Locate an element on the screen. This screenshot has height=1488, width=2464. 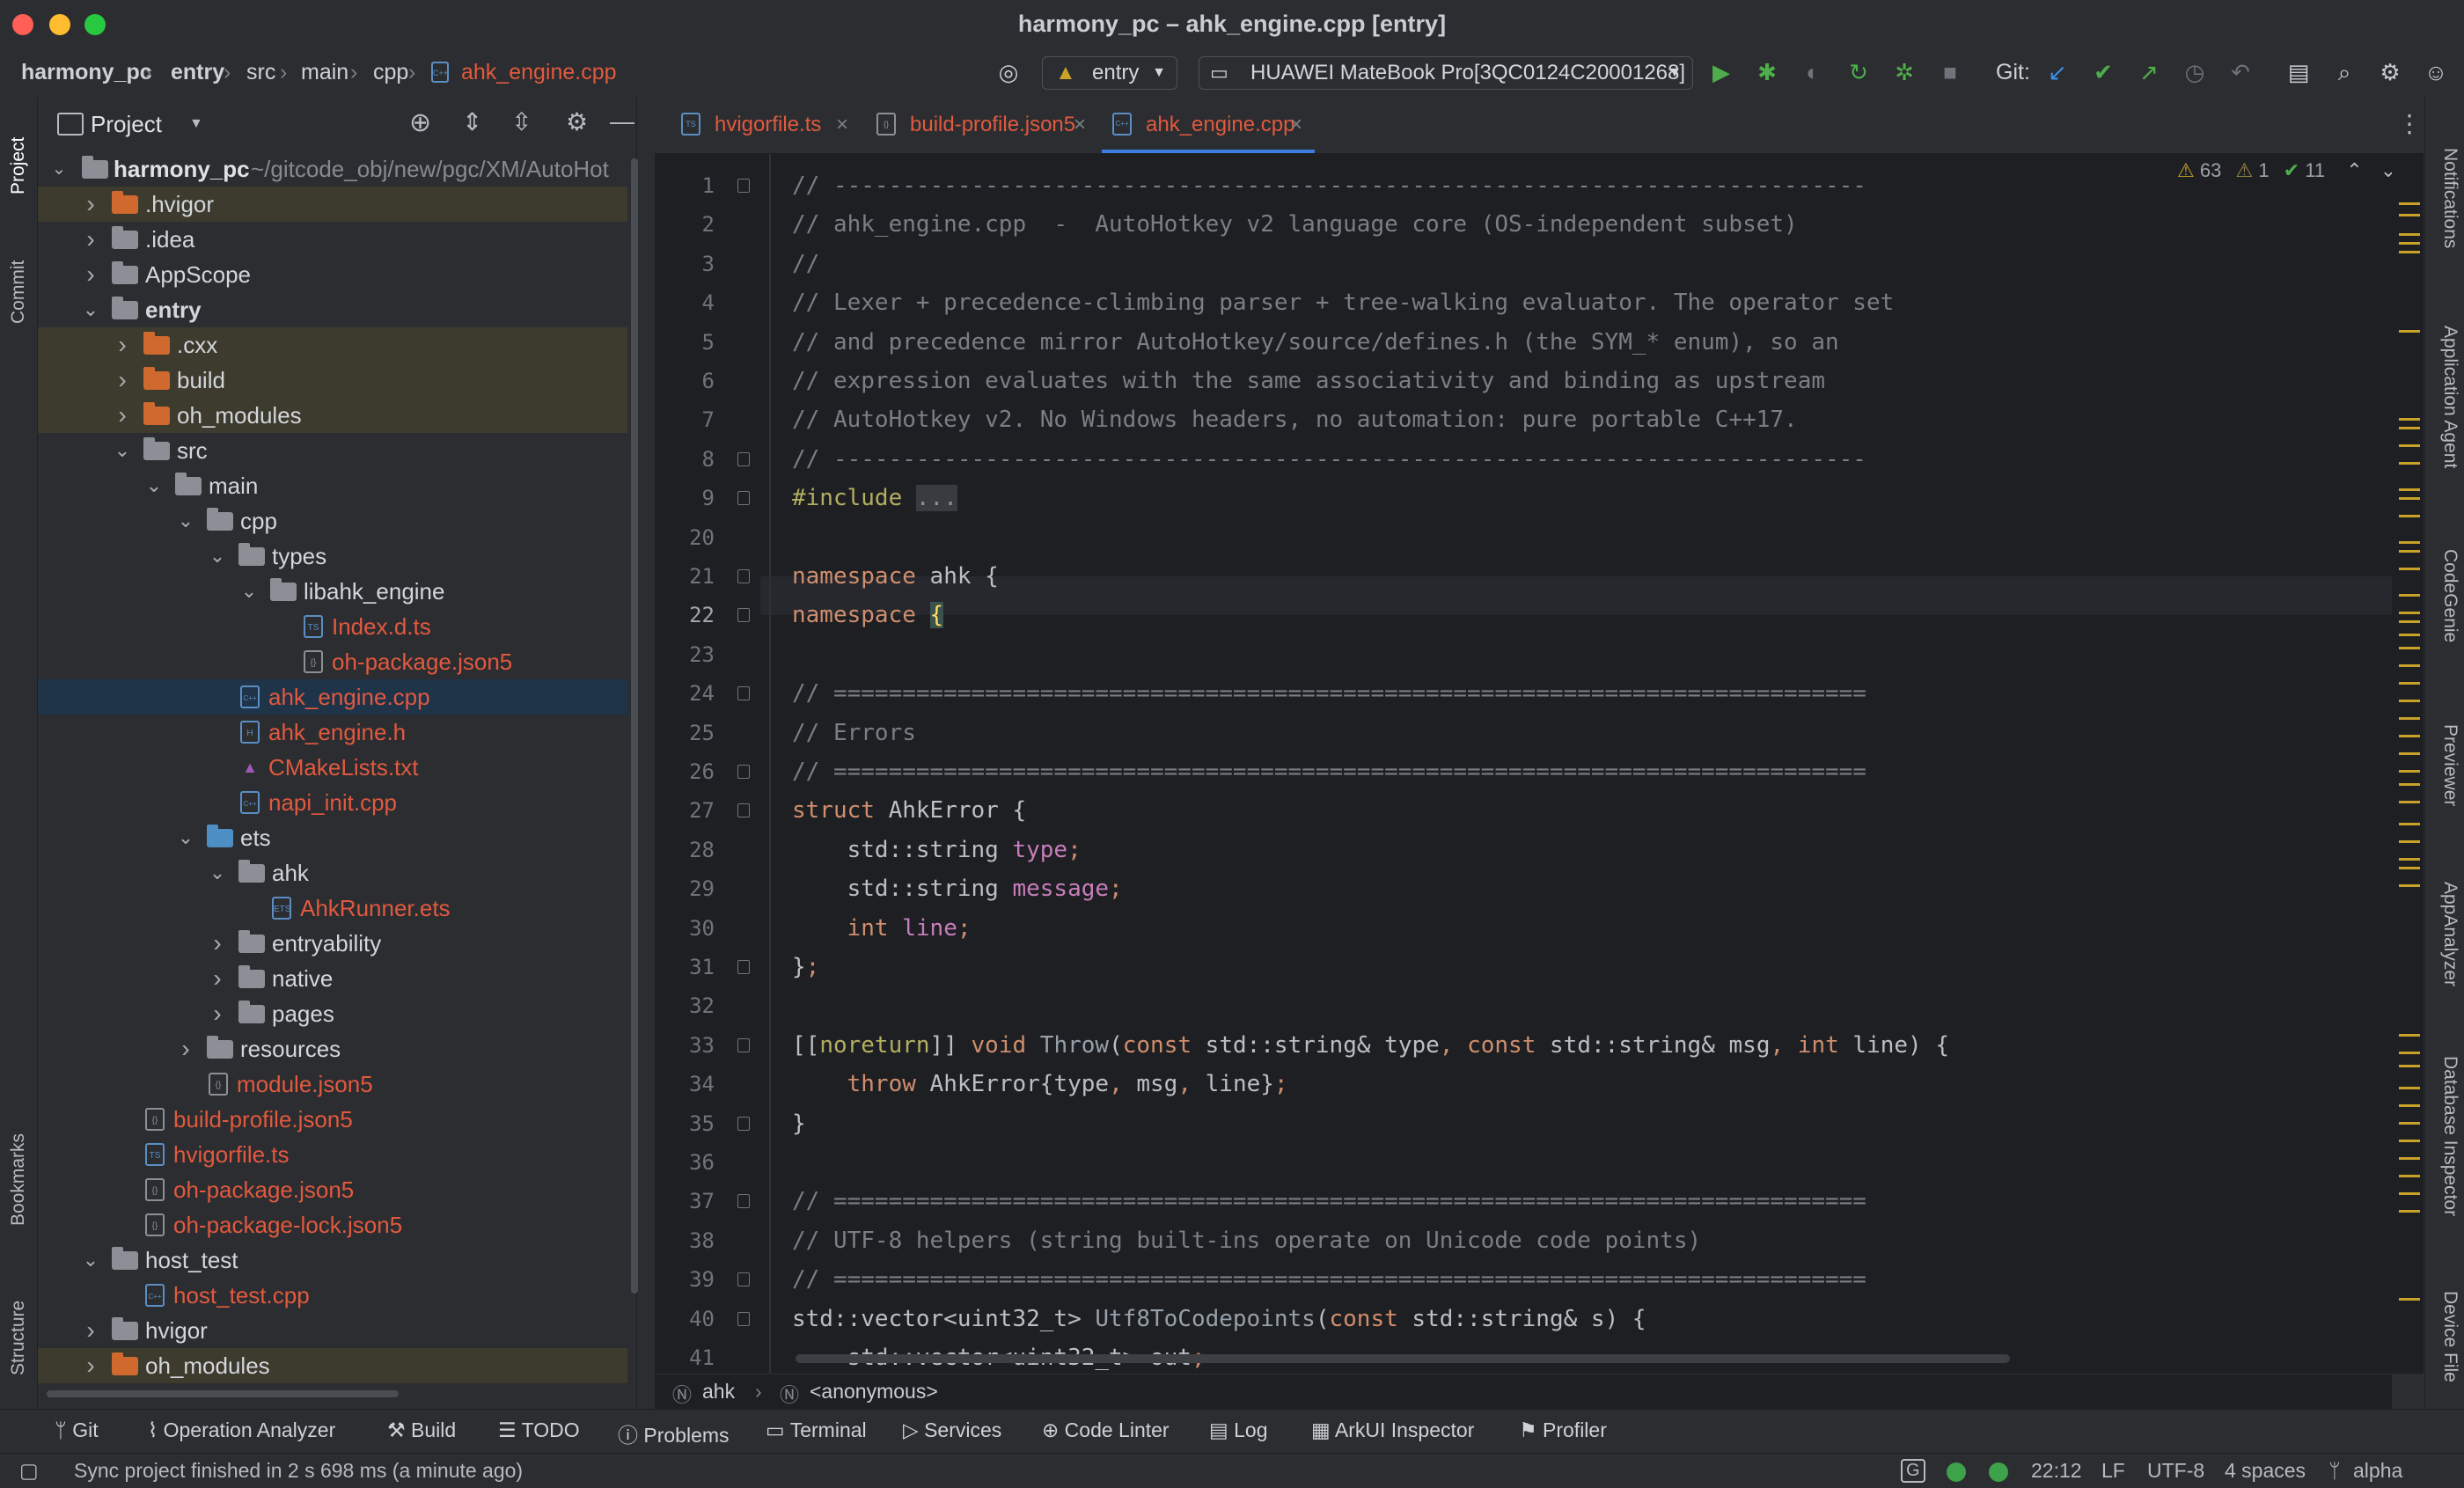
code-line: // is located at coordinates (805, 264).